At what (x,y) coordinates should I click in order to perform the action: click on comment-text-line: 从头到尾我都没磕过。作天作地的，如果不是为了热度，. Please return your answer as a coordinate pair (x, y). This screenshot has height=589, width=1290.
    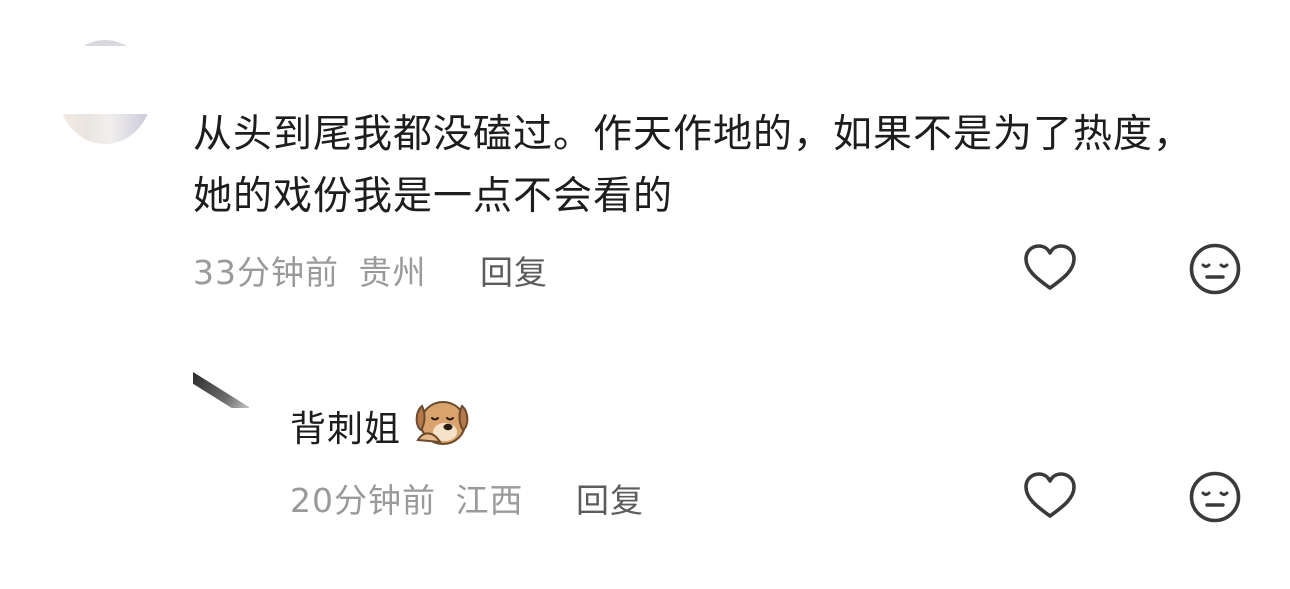
    Looking at the image, I should click on (693, 134).